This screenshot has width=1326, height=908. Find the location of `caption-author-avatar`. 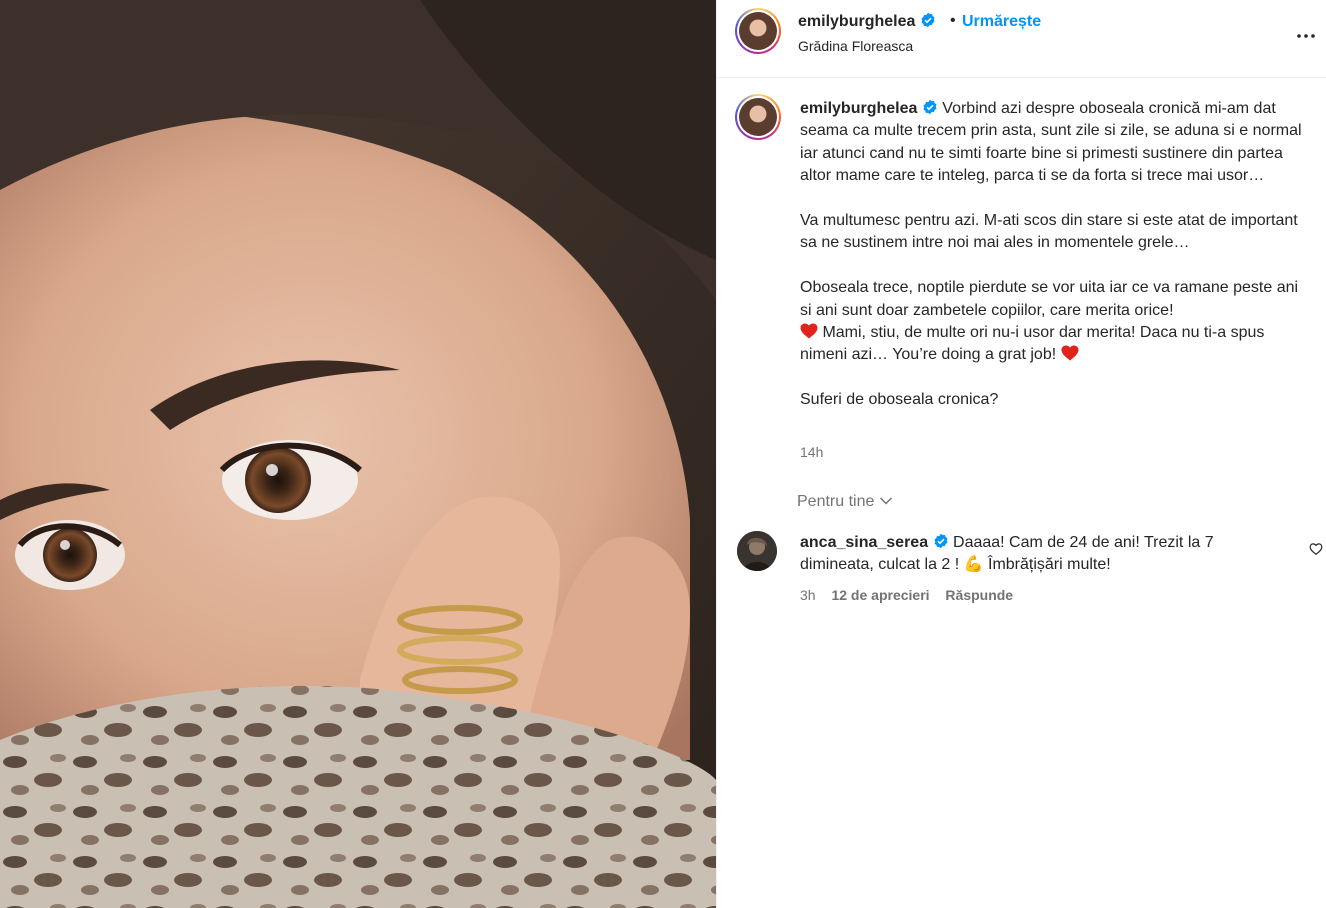

caption-author-avatar is located at coordinates (758, 117).